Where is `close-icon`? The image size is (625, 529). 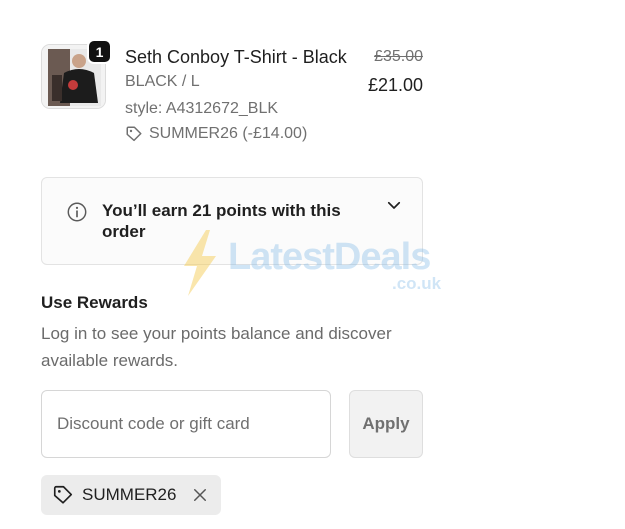
close-icon is located at coordinates (200, 495).